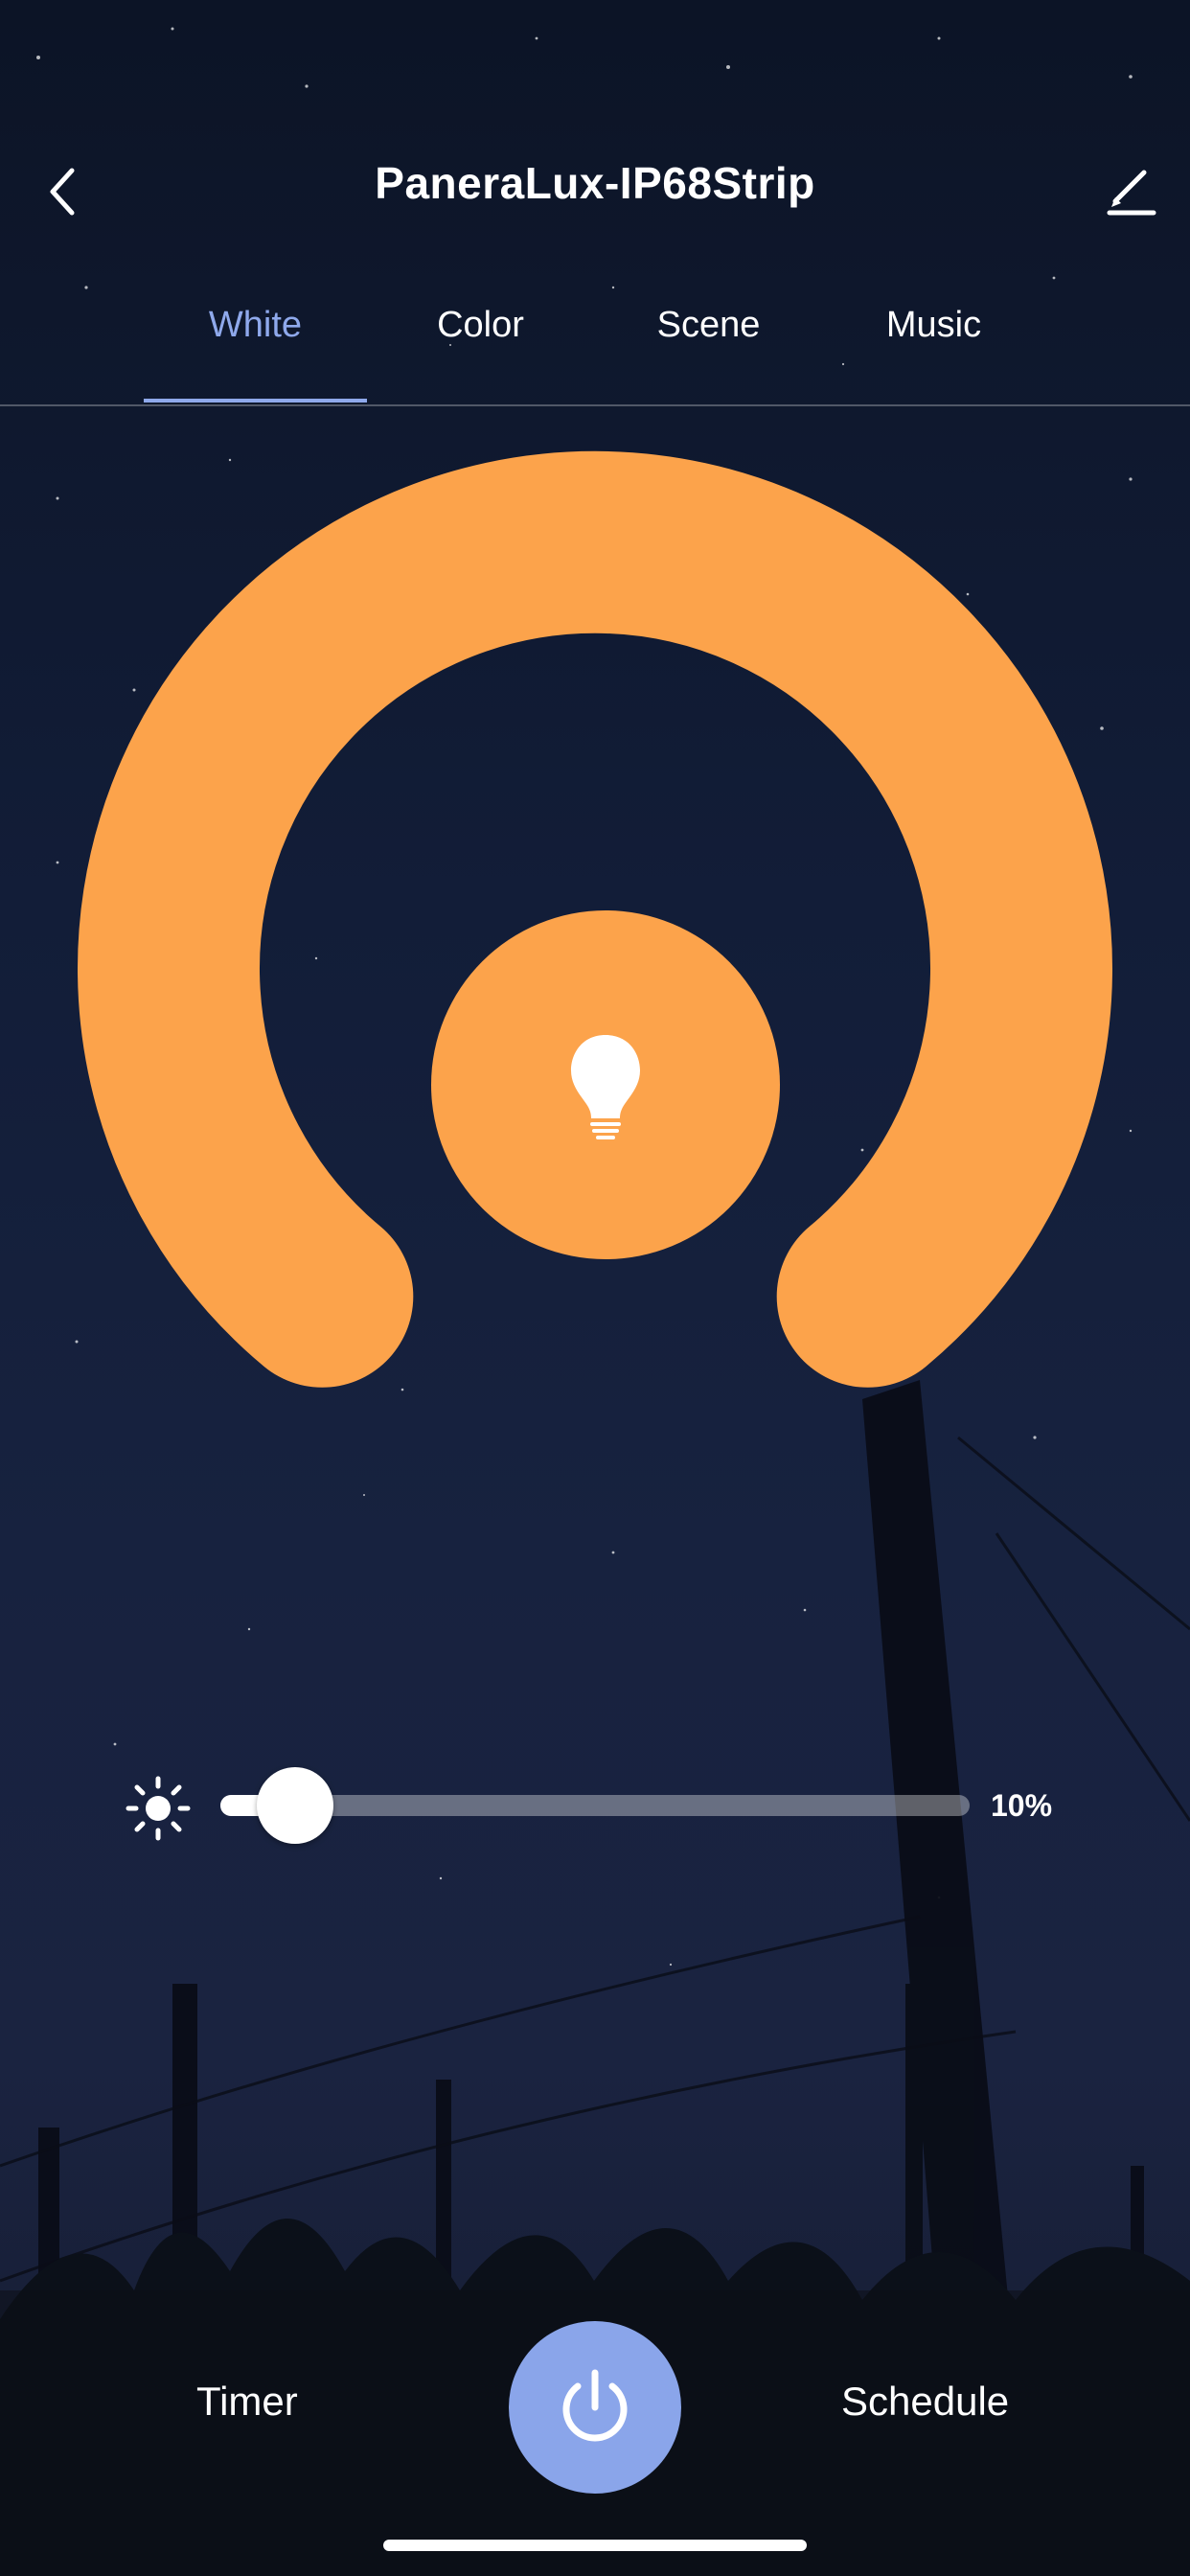 The image size is (1190, 2576). Describe the element at coordinates (159, 1809) in the screenshot. I see `sun-icon` at that location.